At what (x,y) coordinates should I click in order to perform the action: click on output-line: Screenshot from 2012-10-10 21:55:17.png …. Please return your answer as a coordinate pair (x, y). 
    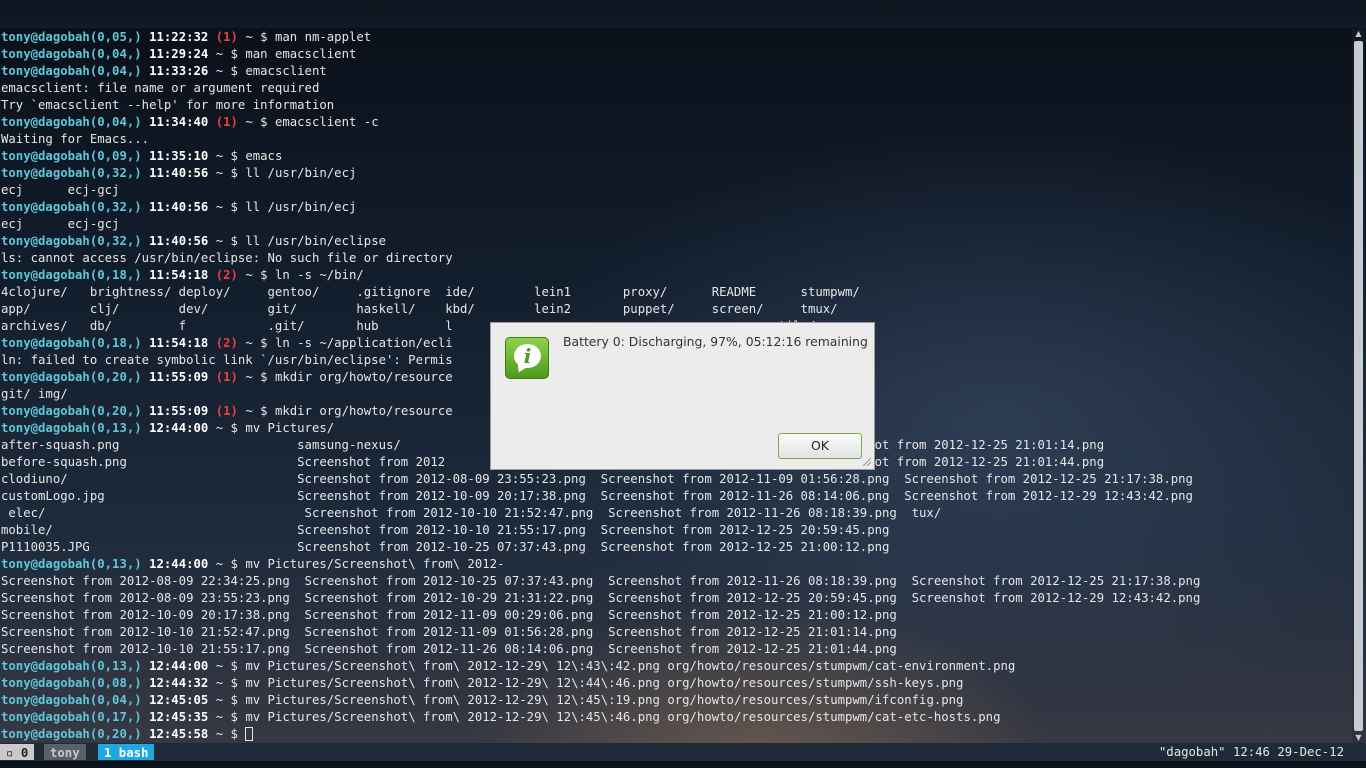
    Looking at the image, I should click on (676, 649).